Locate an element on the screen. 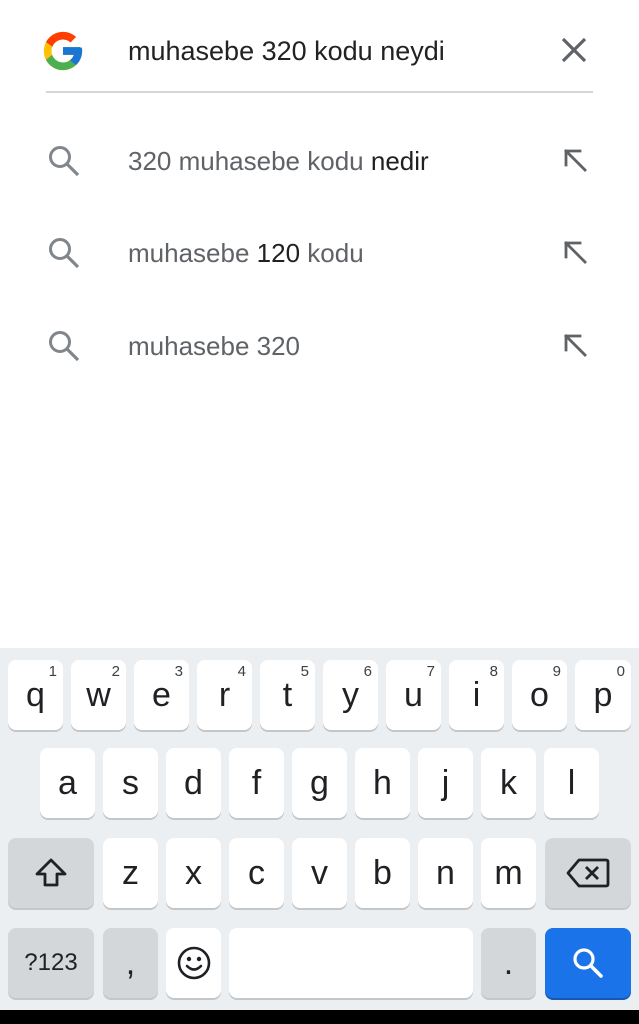 Image resolution: width=639 pixels, height=1024 pixels. shift-key is located at coordinates (51, 873).